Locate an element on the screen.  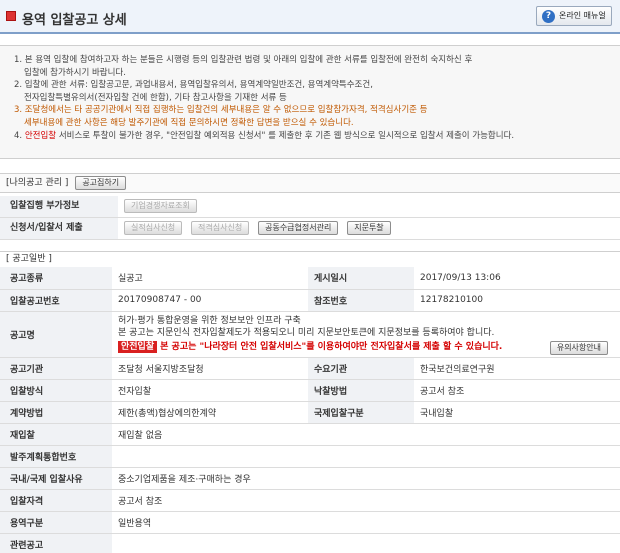
general-section-label: [ 공고일반 ] is located at coordinates (310, 259).